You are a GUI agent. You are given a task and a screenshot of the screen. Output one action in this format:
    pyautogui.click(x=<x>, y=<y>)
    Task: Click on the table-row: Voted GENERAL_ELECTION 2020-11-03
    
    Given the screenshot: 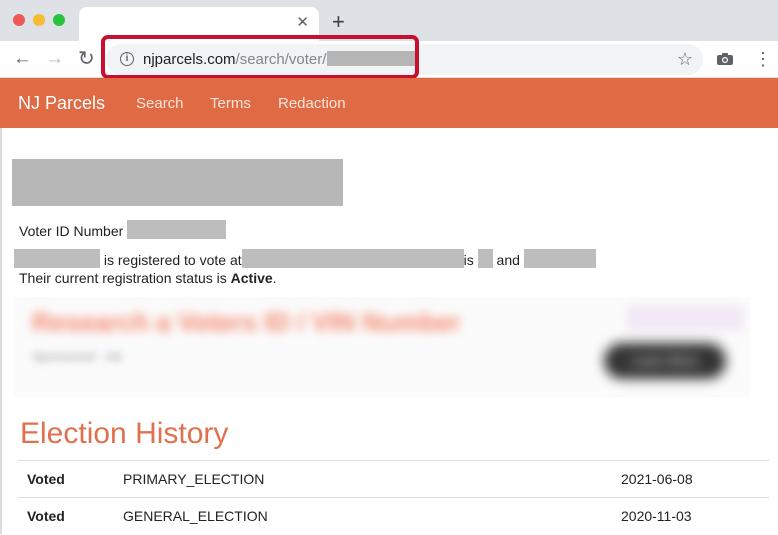 What is the action you would take?
    pyautogui.click(x=393, y=516)
    